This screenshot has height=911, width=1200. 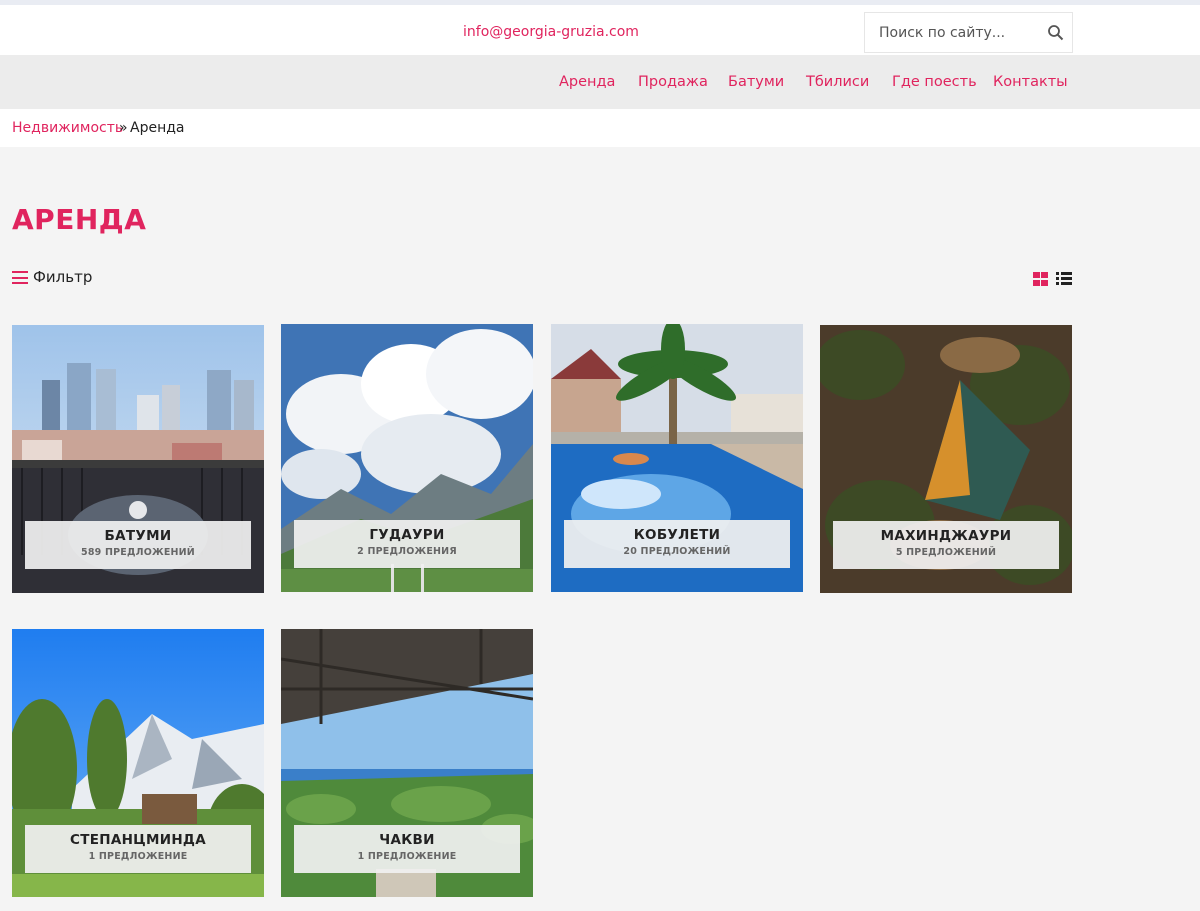 What do you see at coordinates (407, 458) in the screenshot?
I see `location-card-gudauri: ГУДАУРИ 2 ПРЕДЛОЖЕНИЯ` at bounding box center [407, 458].